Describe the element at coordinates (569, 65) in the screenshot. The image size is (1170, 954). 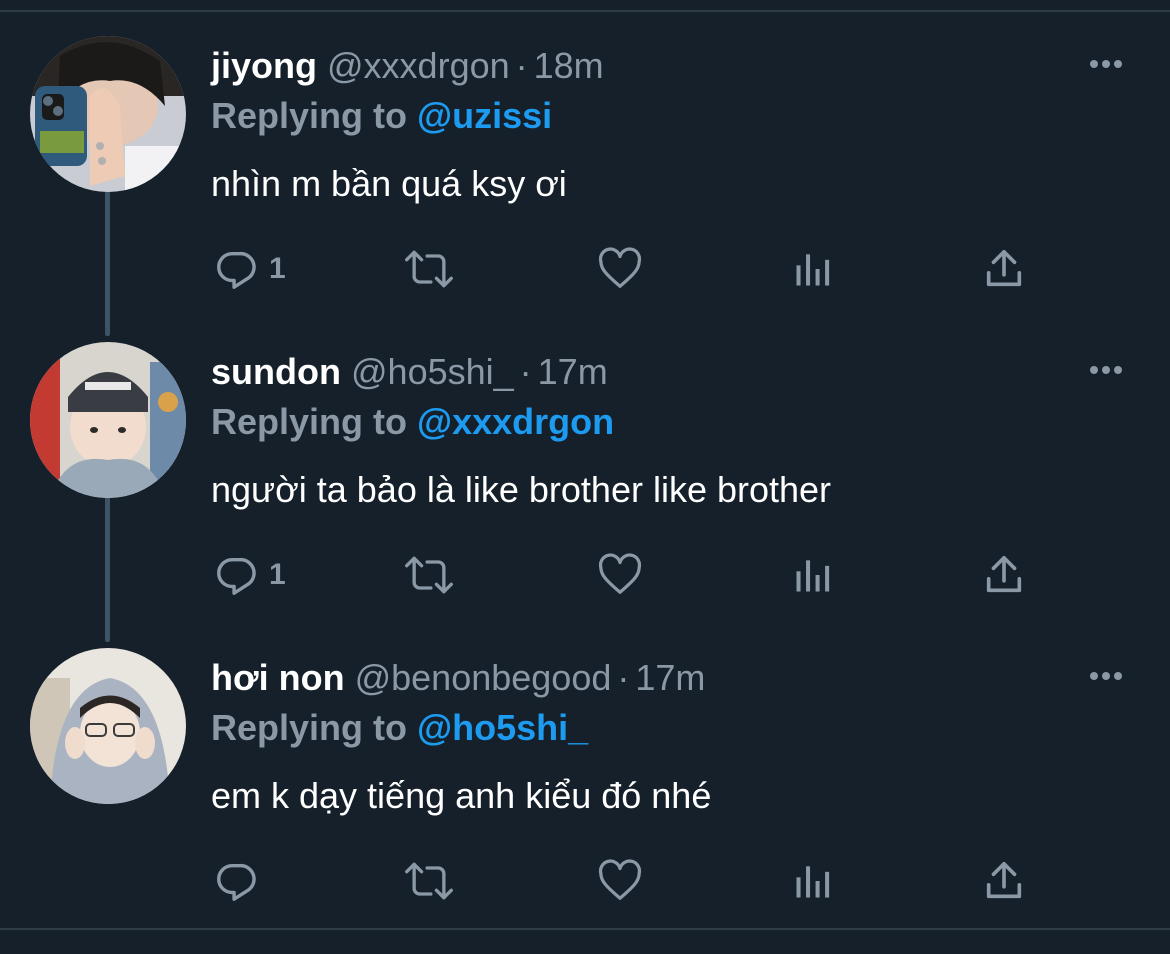
I see `timestamp: 18m` at that location.